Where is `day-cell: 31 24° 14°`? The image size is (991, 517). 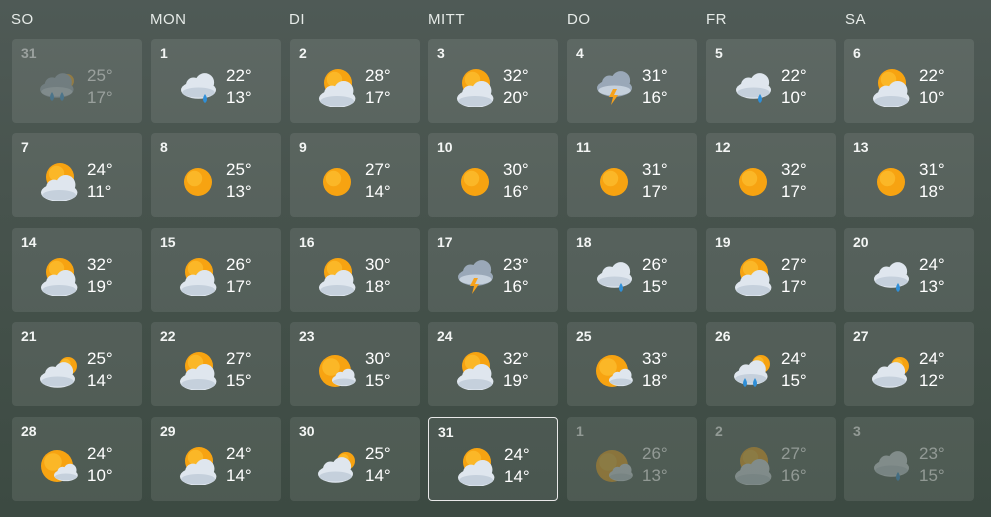
day-cell: 31 24° 14° is located at coordinates (493, 459).